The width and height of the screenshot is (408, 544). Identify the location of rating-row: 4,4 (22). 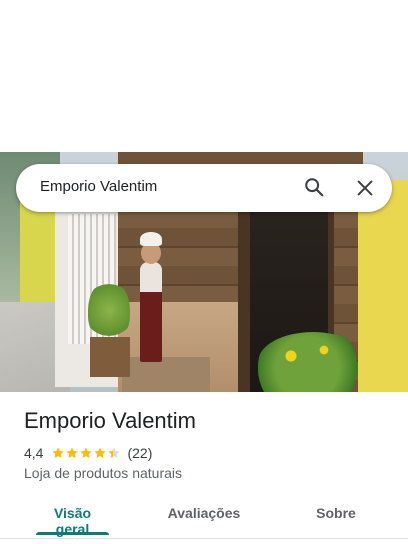
(88, 453).